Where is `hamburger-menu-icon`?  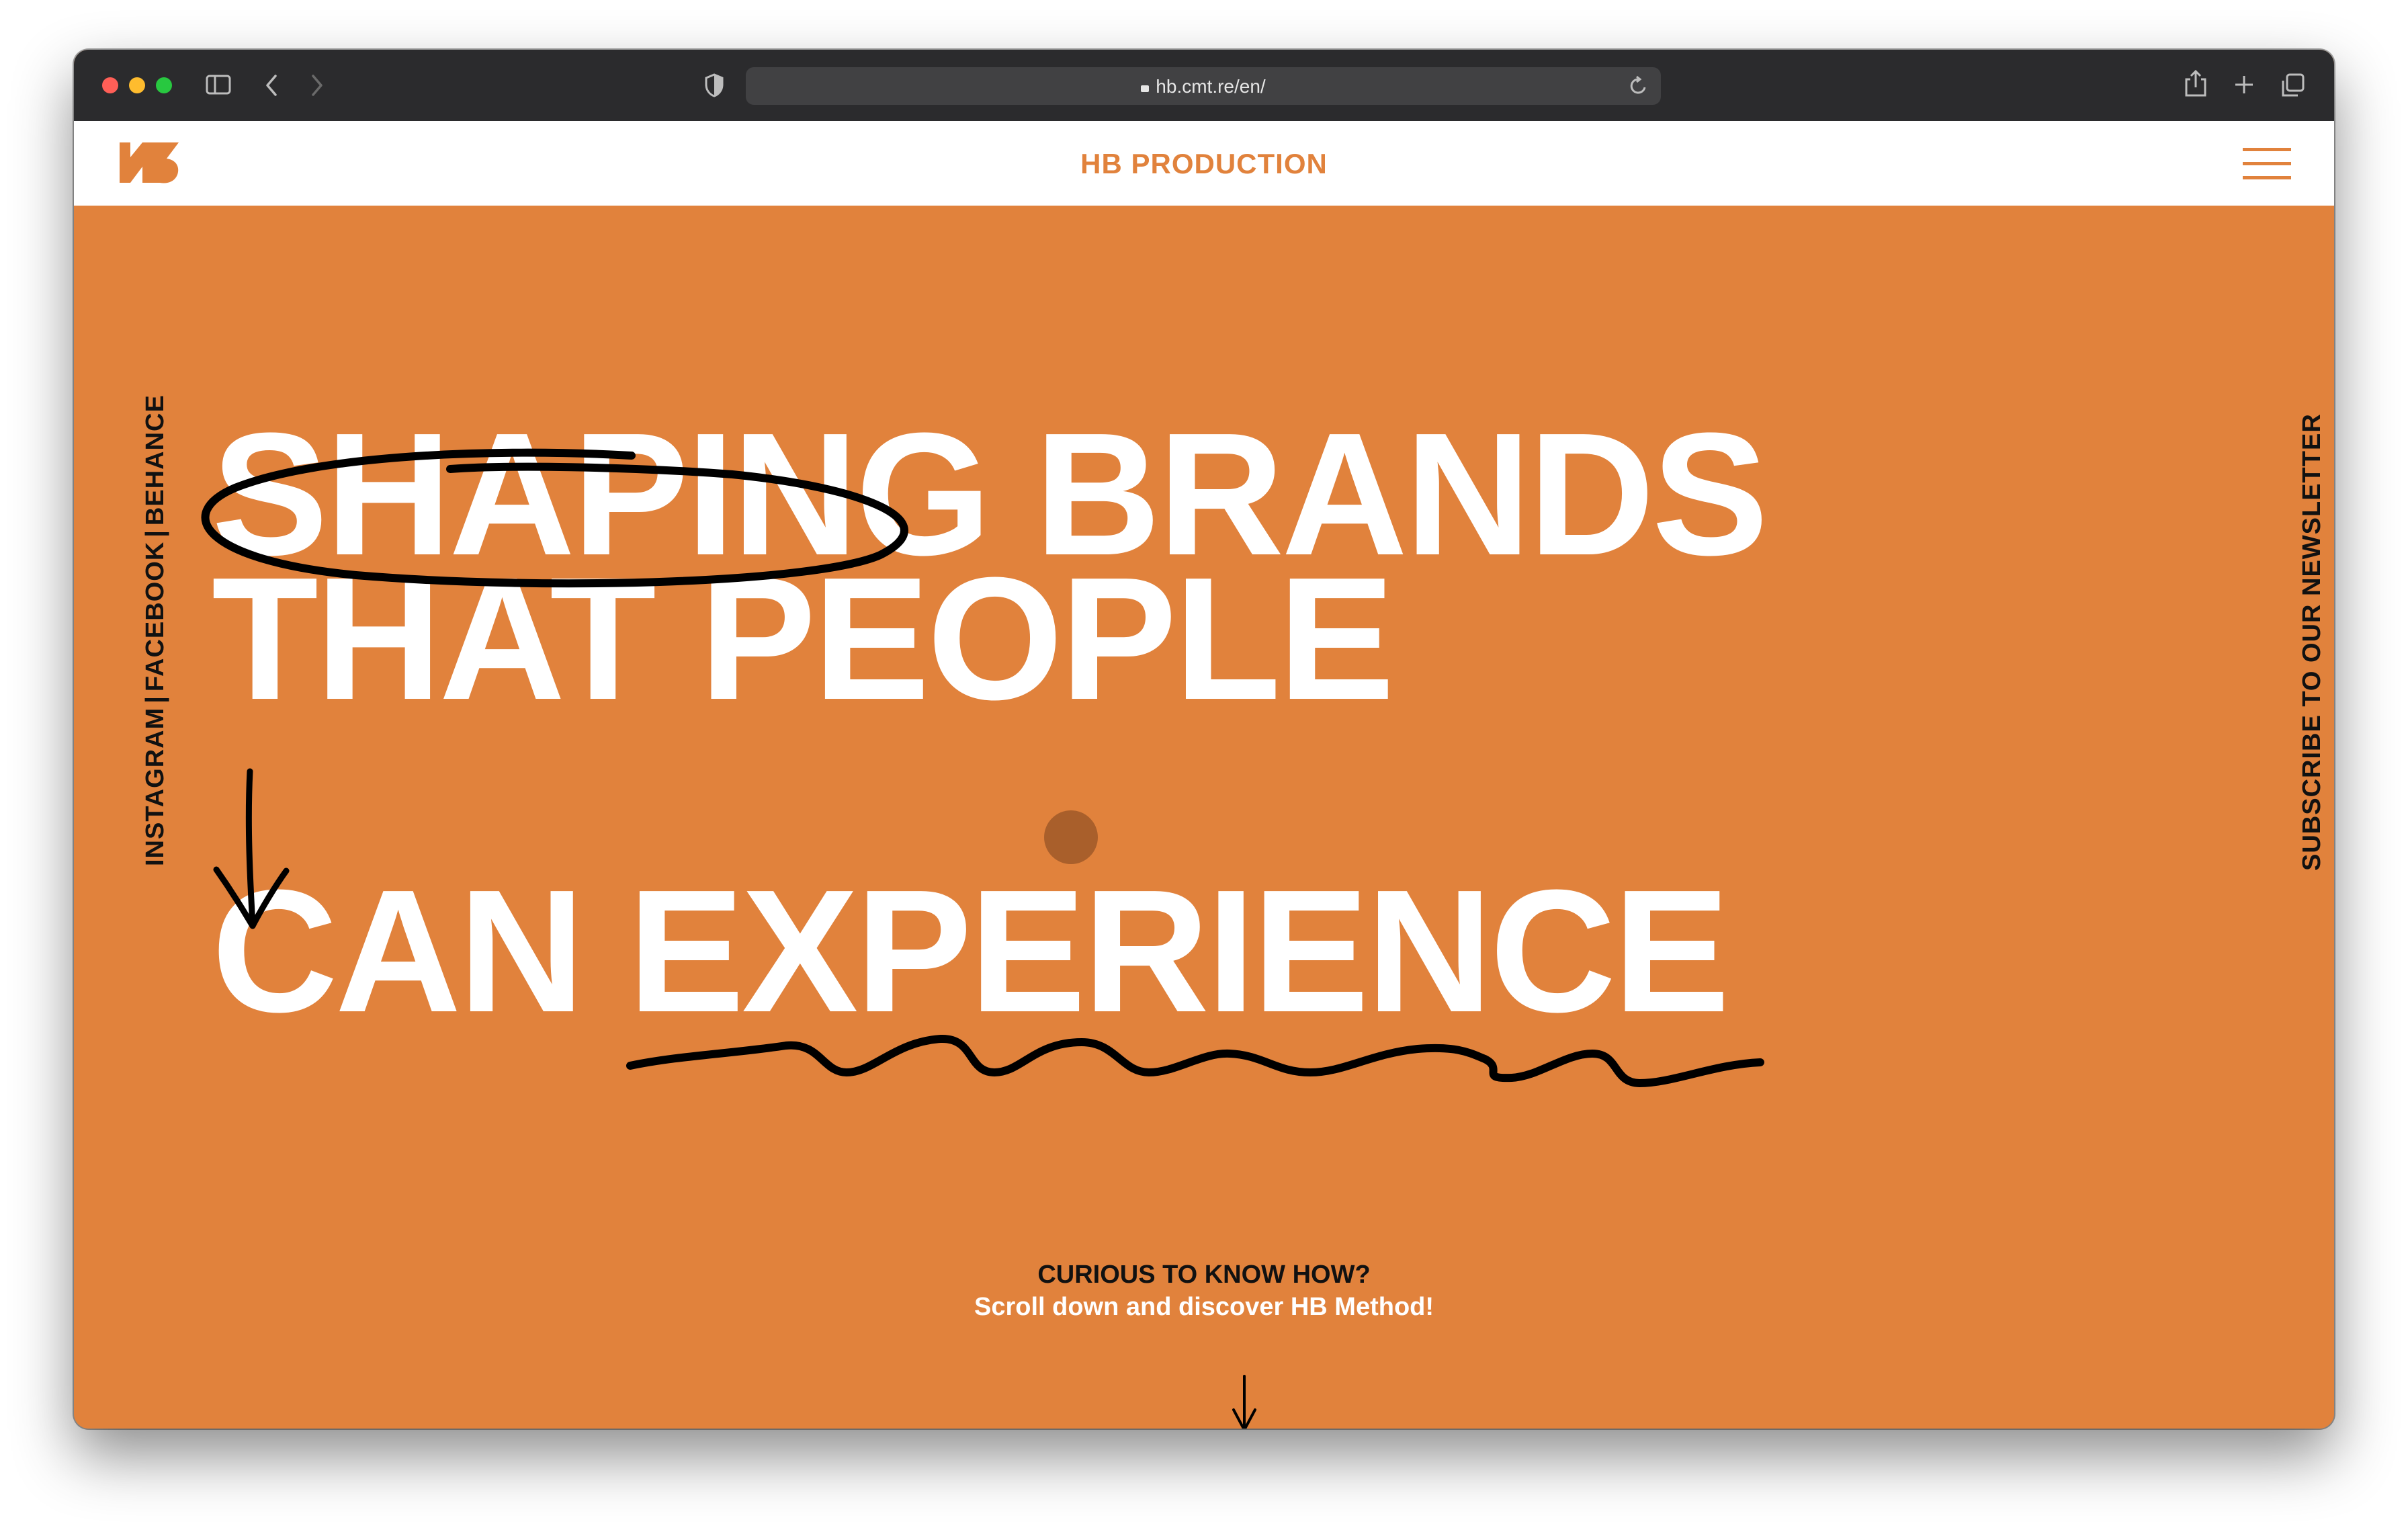 hamburger-menu-icon is located at coordinates (2267, 164).